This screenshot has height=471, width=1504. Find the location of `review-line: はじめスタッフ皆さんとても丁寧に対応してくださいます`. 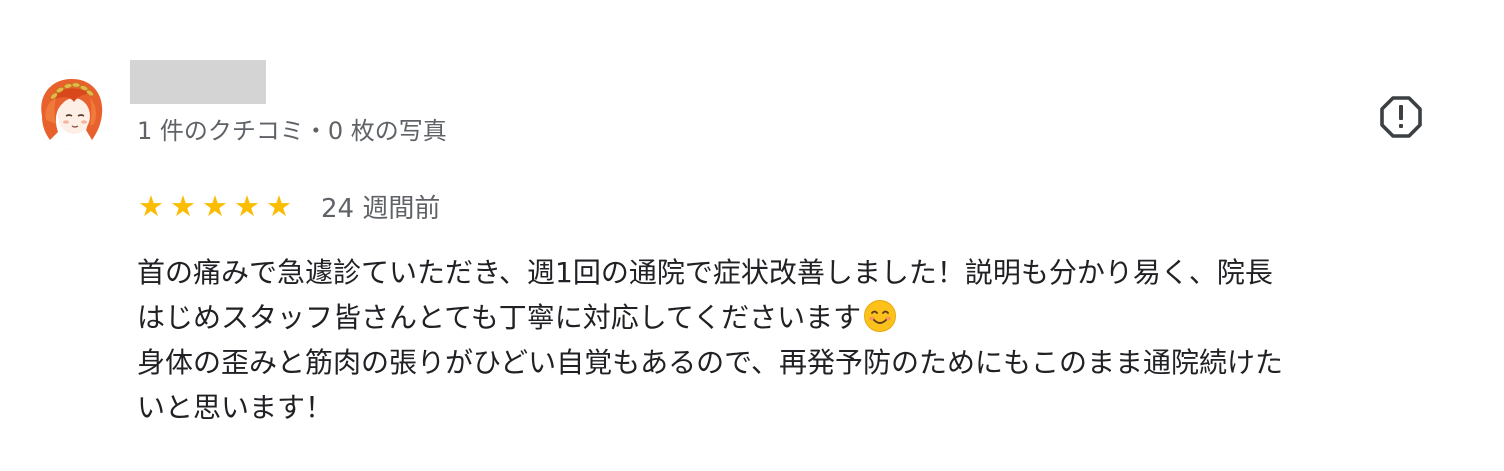

review-line: はじめスタッフ皆さんとても丁寧に対応してくださいます is located at coordinates (499, 317).